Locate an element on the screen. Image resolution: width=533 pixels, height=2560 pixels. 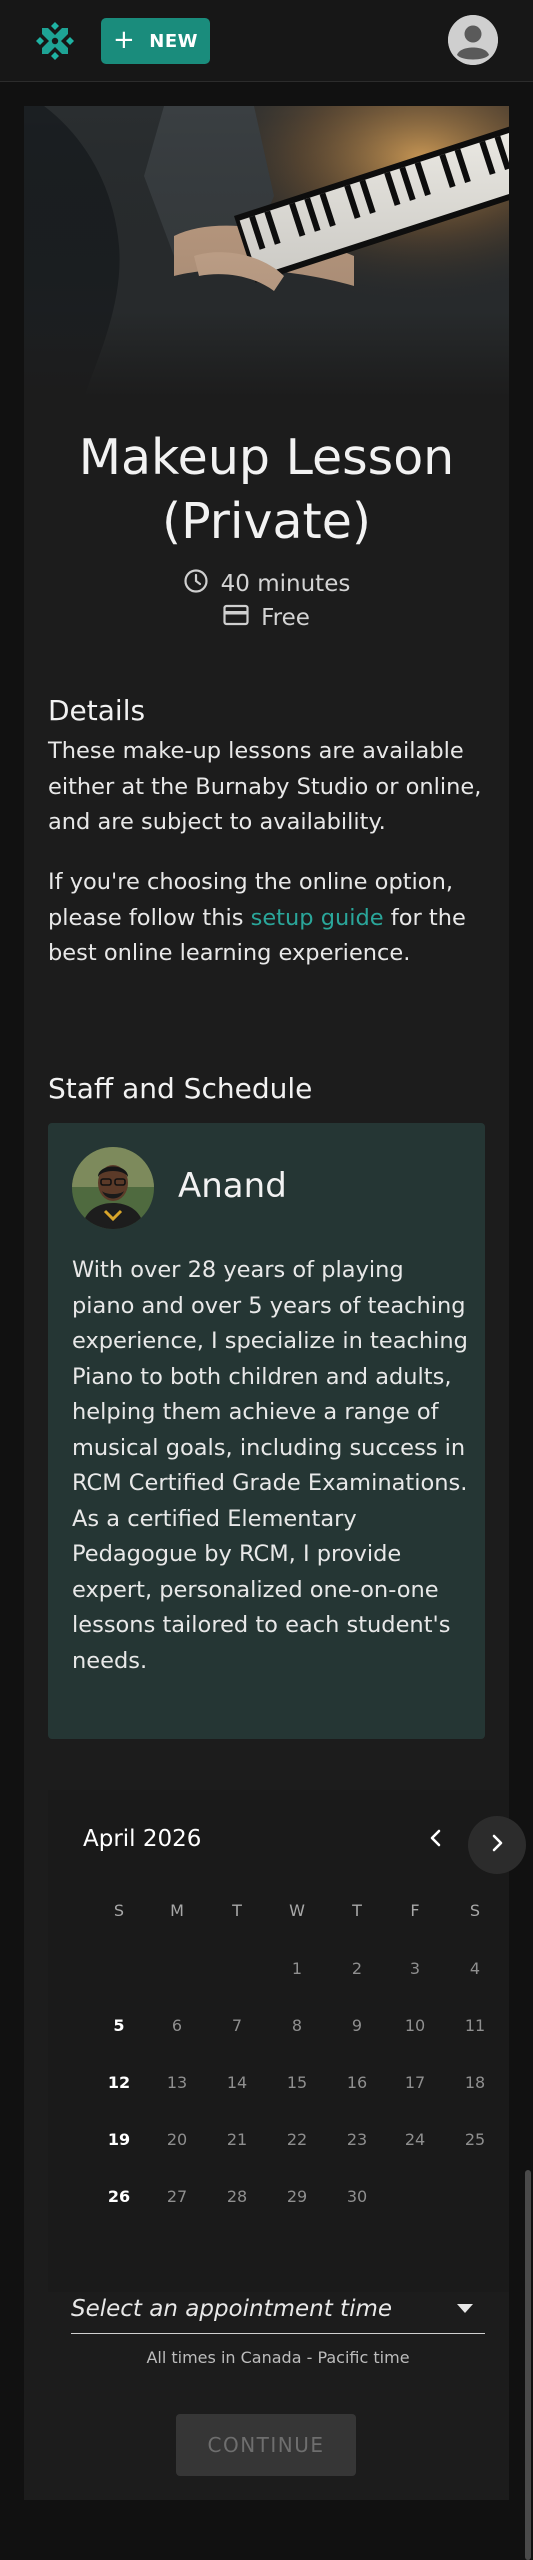
details-heading: Details is located at coordinates (97, 710).